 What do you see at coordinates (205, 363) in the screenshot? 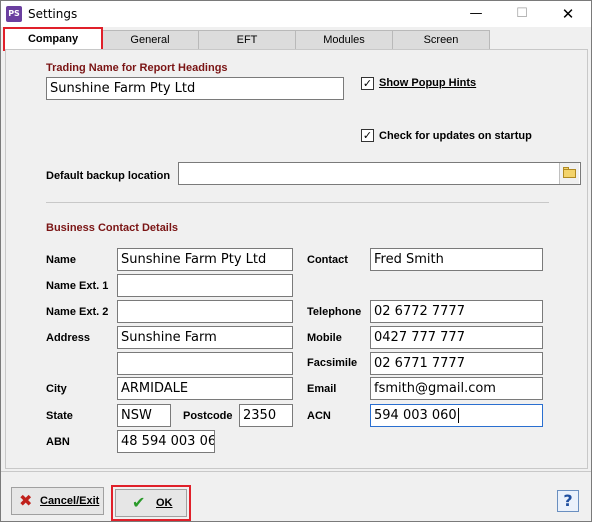
I see `address-line2-input` at bounding box center [205, 363].